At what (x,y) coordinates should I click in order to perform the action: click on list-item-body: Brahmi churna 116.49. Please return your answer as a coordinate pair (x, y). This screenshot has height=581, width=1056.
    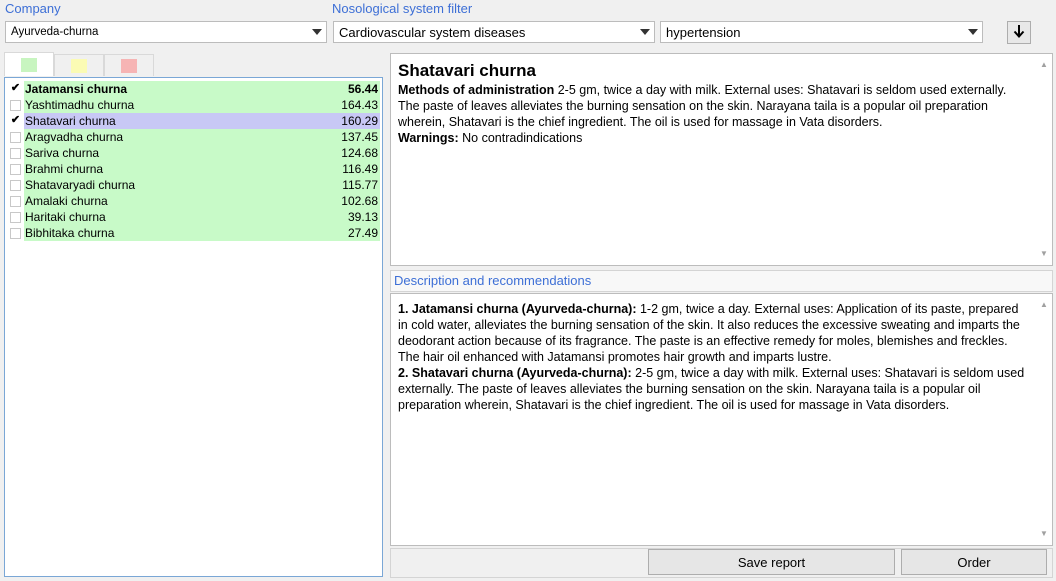
    Looking at the image, I should click on (202, 169).